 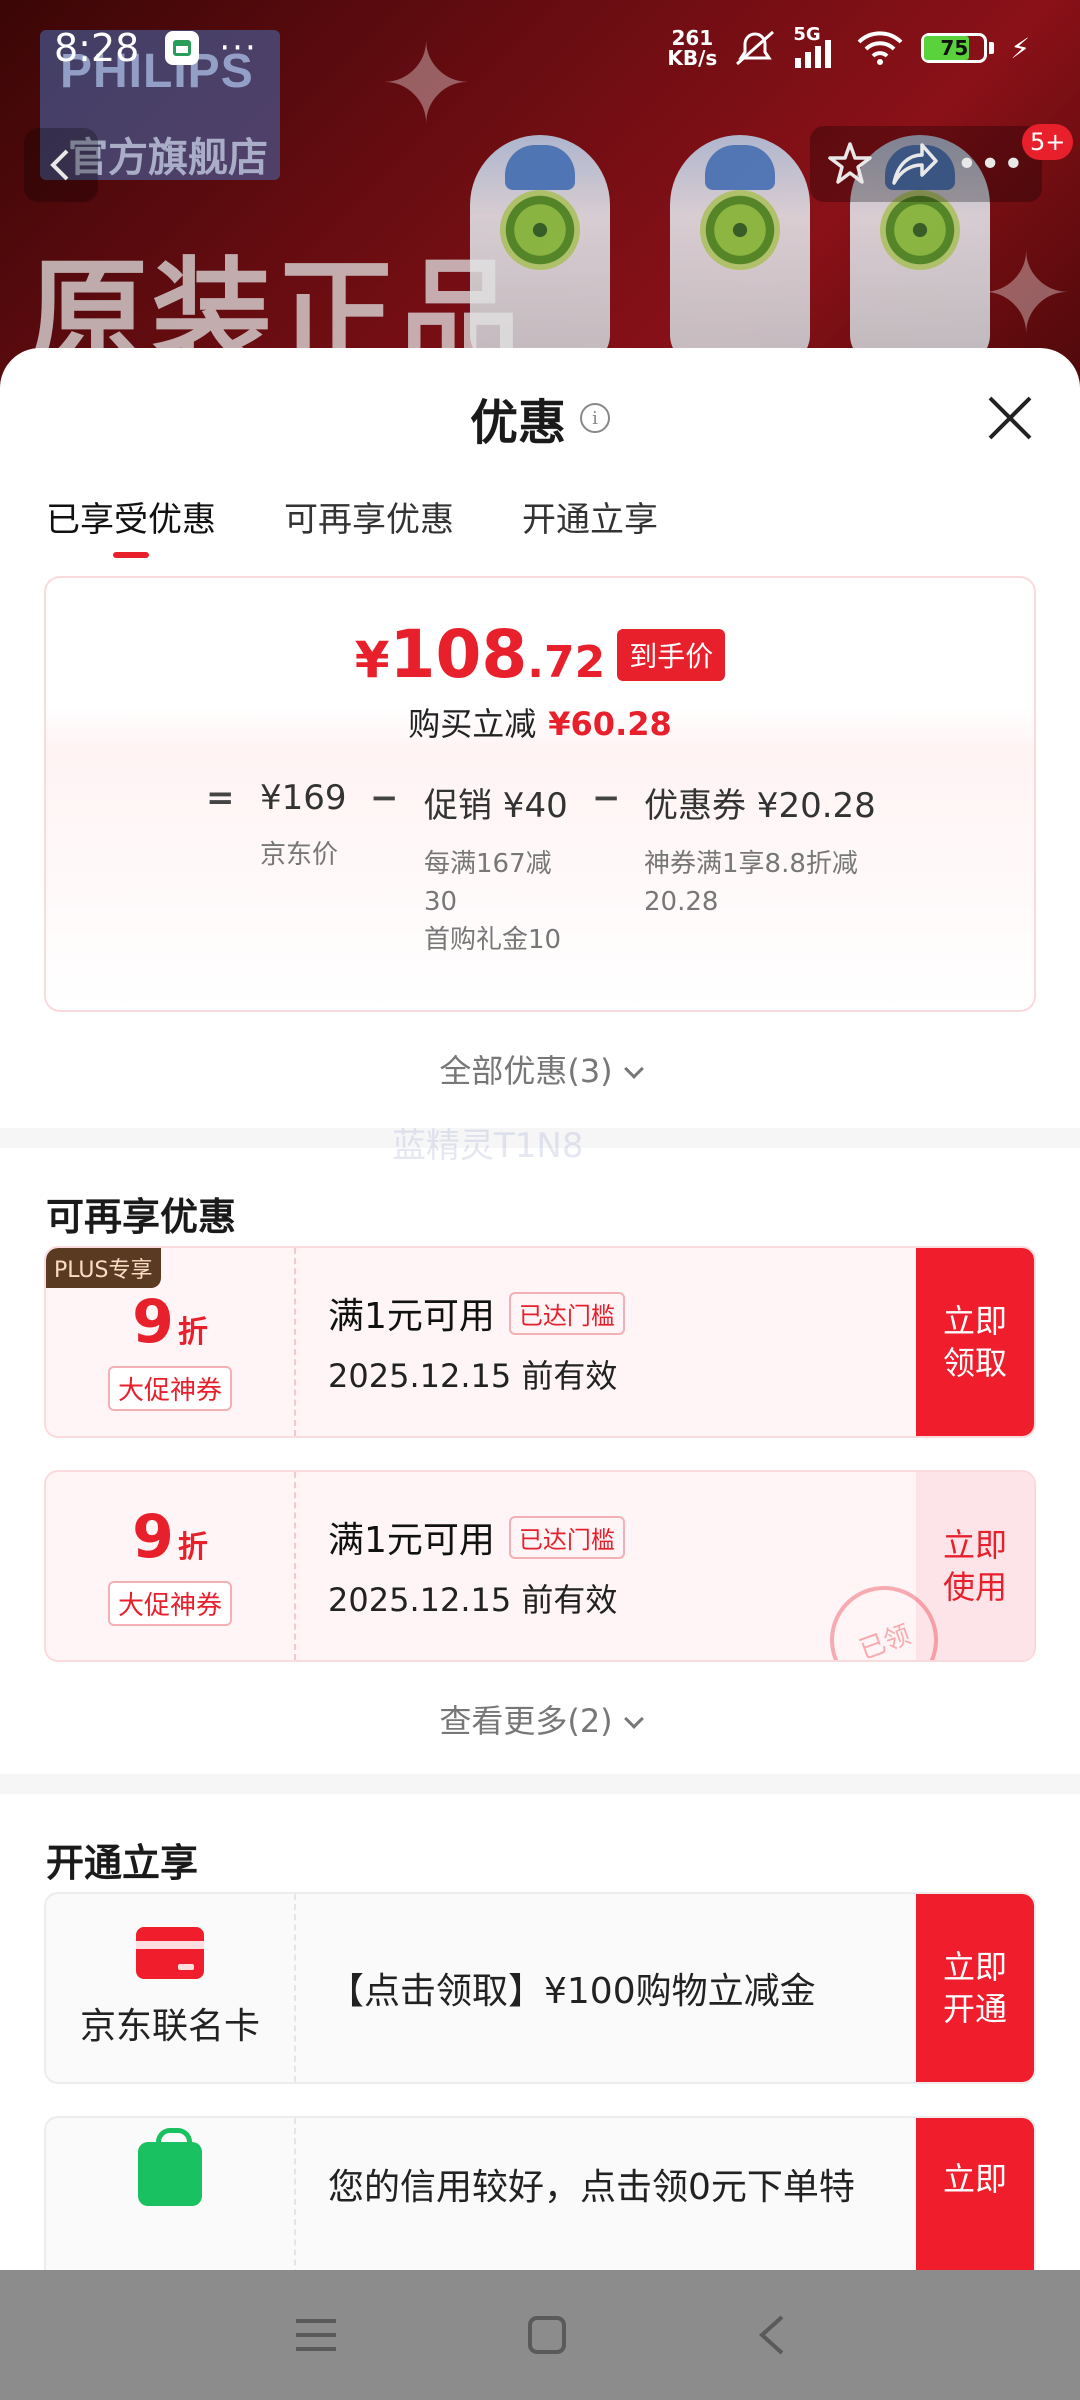 What do you see at coordinates (369, 530) in the screenshot?
I see `tab-more-discount: 可再享优惠` at bounding box center [369, 530].